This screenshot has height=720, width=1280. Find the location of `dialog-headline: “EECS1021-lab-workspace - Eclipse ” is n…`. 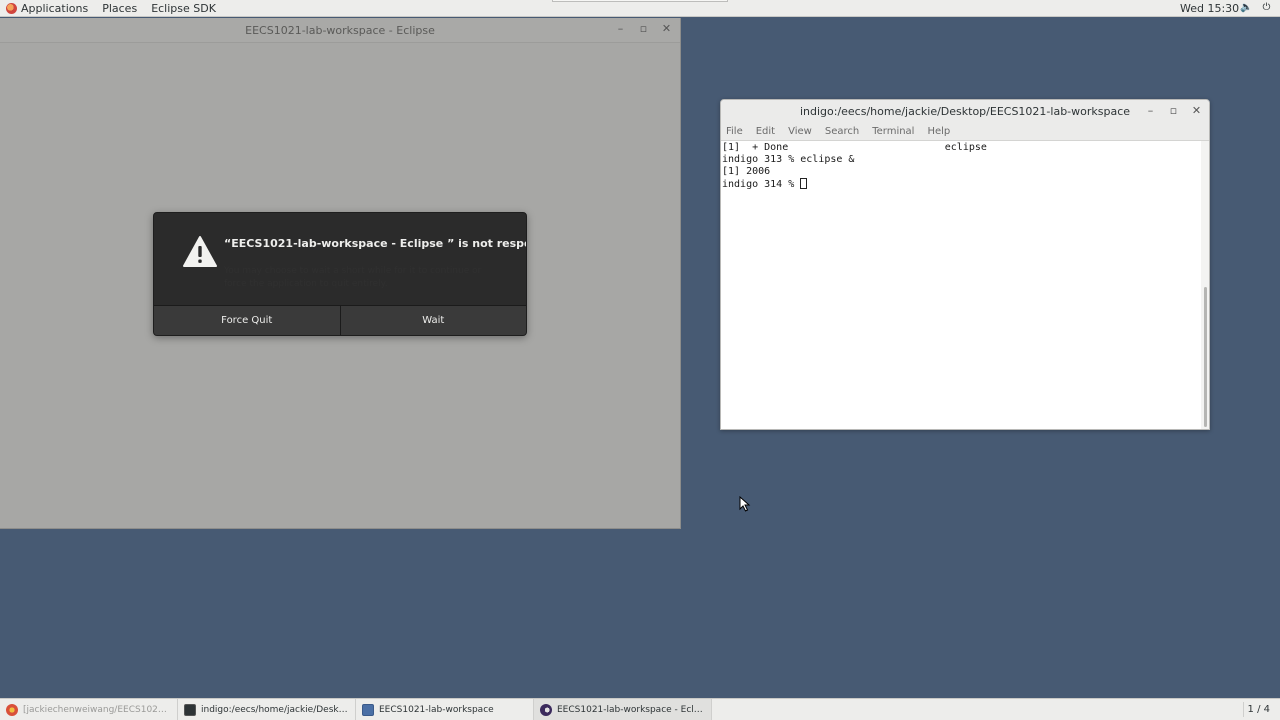

dialog-headline: “EECS1021-lab-workspace - Eclipse ” is n… is located at coordinates (375, 243).